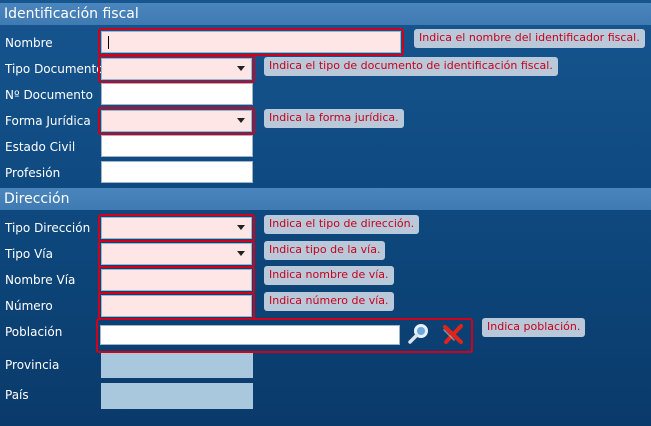 This screenshot has height=426, width=651. What do you see at coordinates (251, 42) in the screenshot?
I see `nombre-input` at bounding box center [251, 42].